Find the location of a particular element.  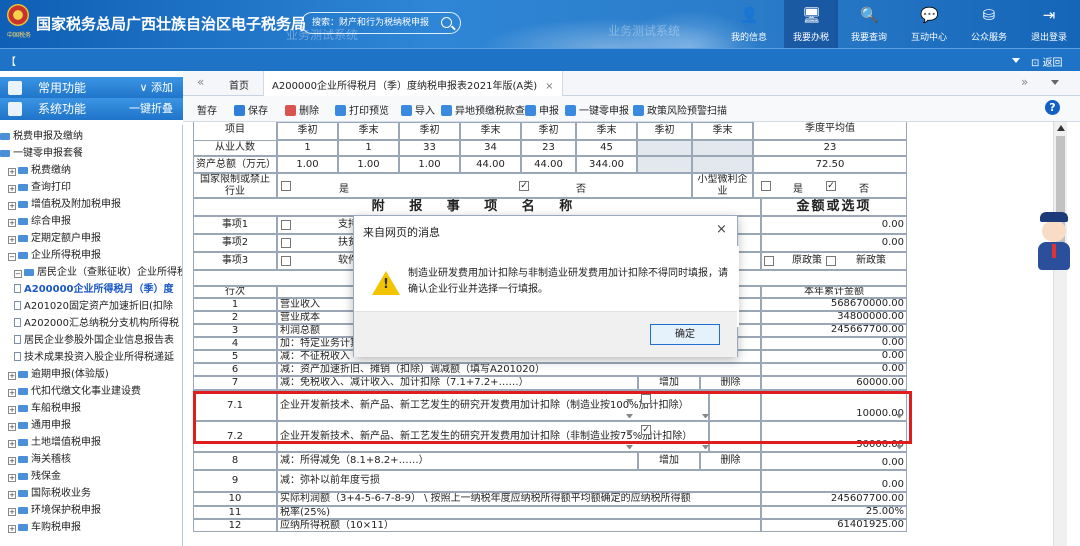

toolbar-button: 删除 is located at coordinates (302, 109).